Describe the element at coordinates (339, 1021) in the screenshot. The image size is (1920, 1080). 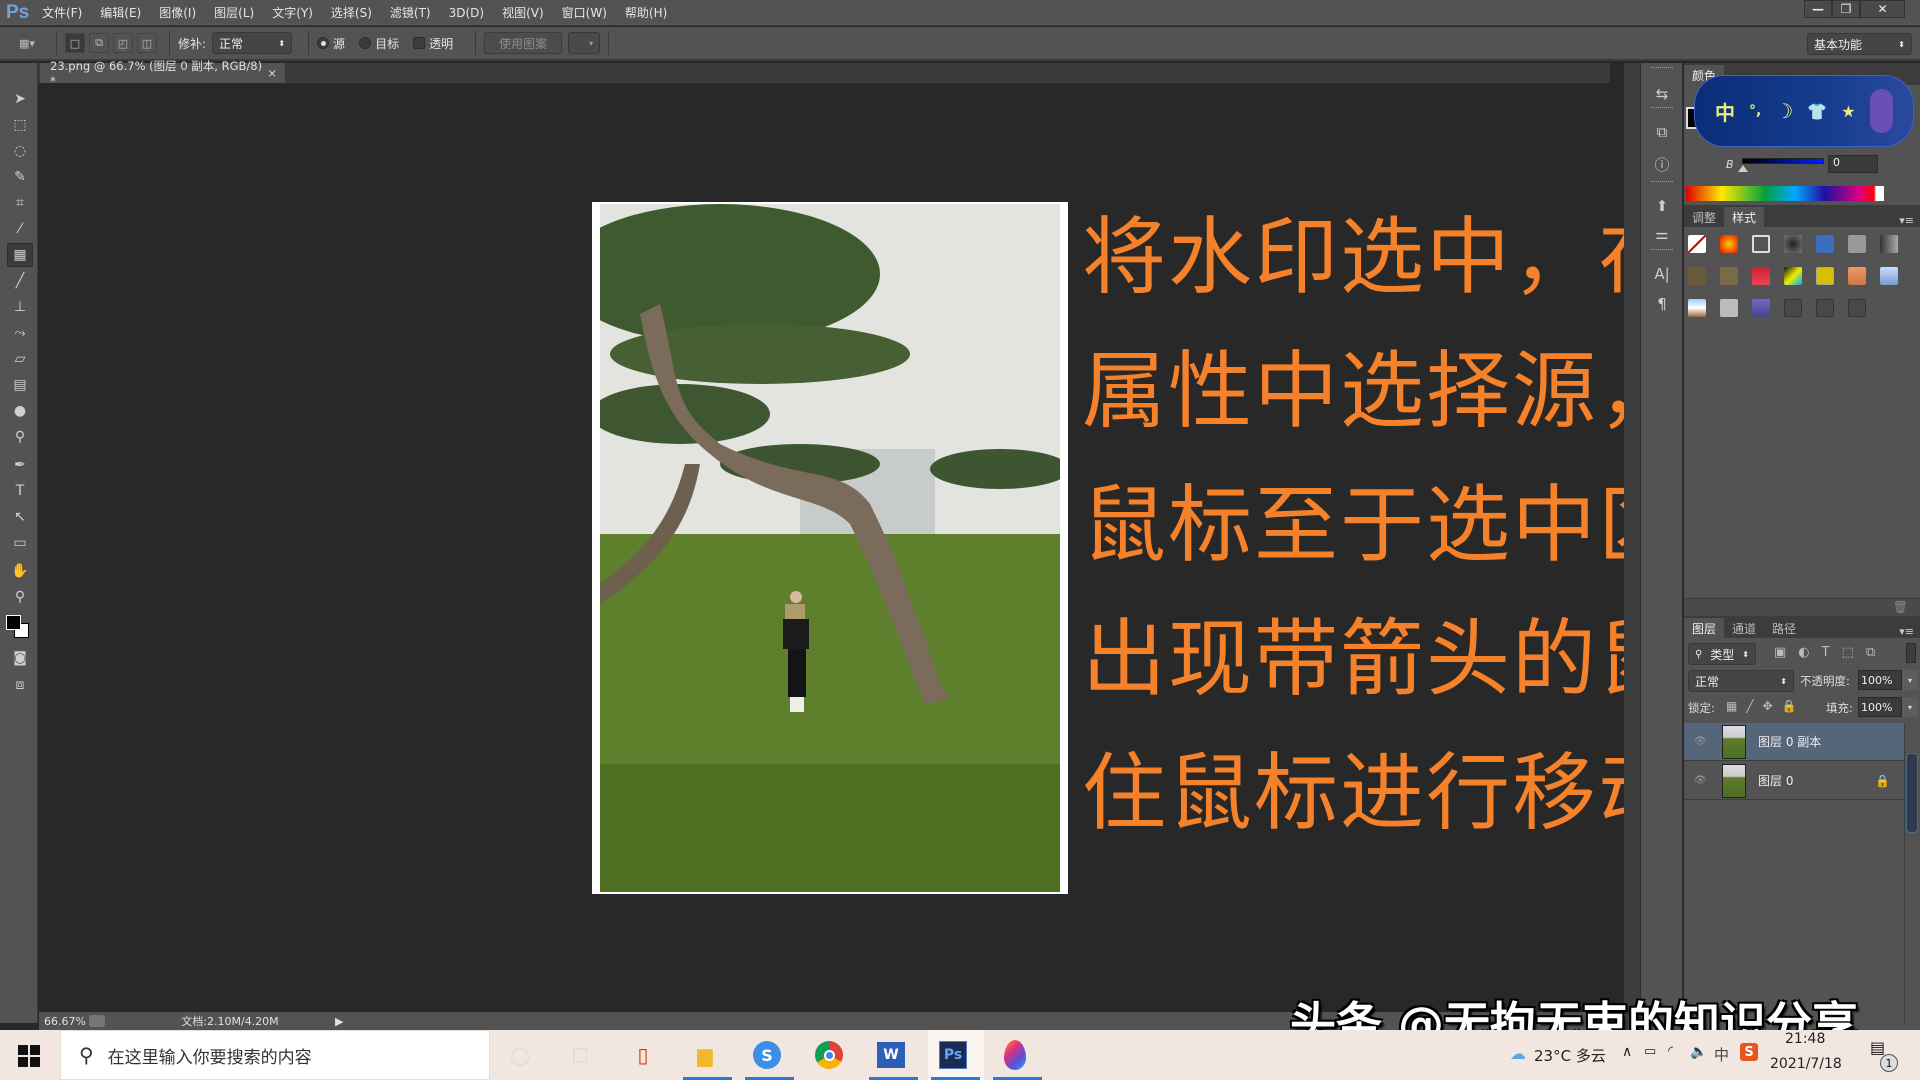
I see `status-menu-arrow-icon: ▶` at that location.